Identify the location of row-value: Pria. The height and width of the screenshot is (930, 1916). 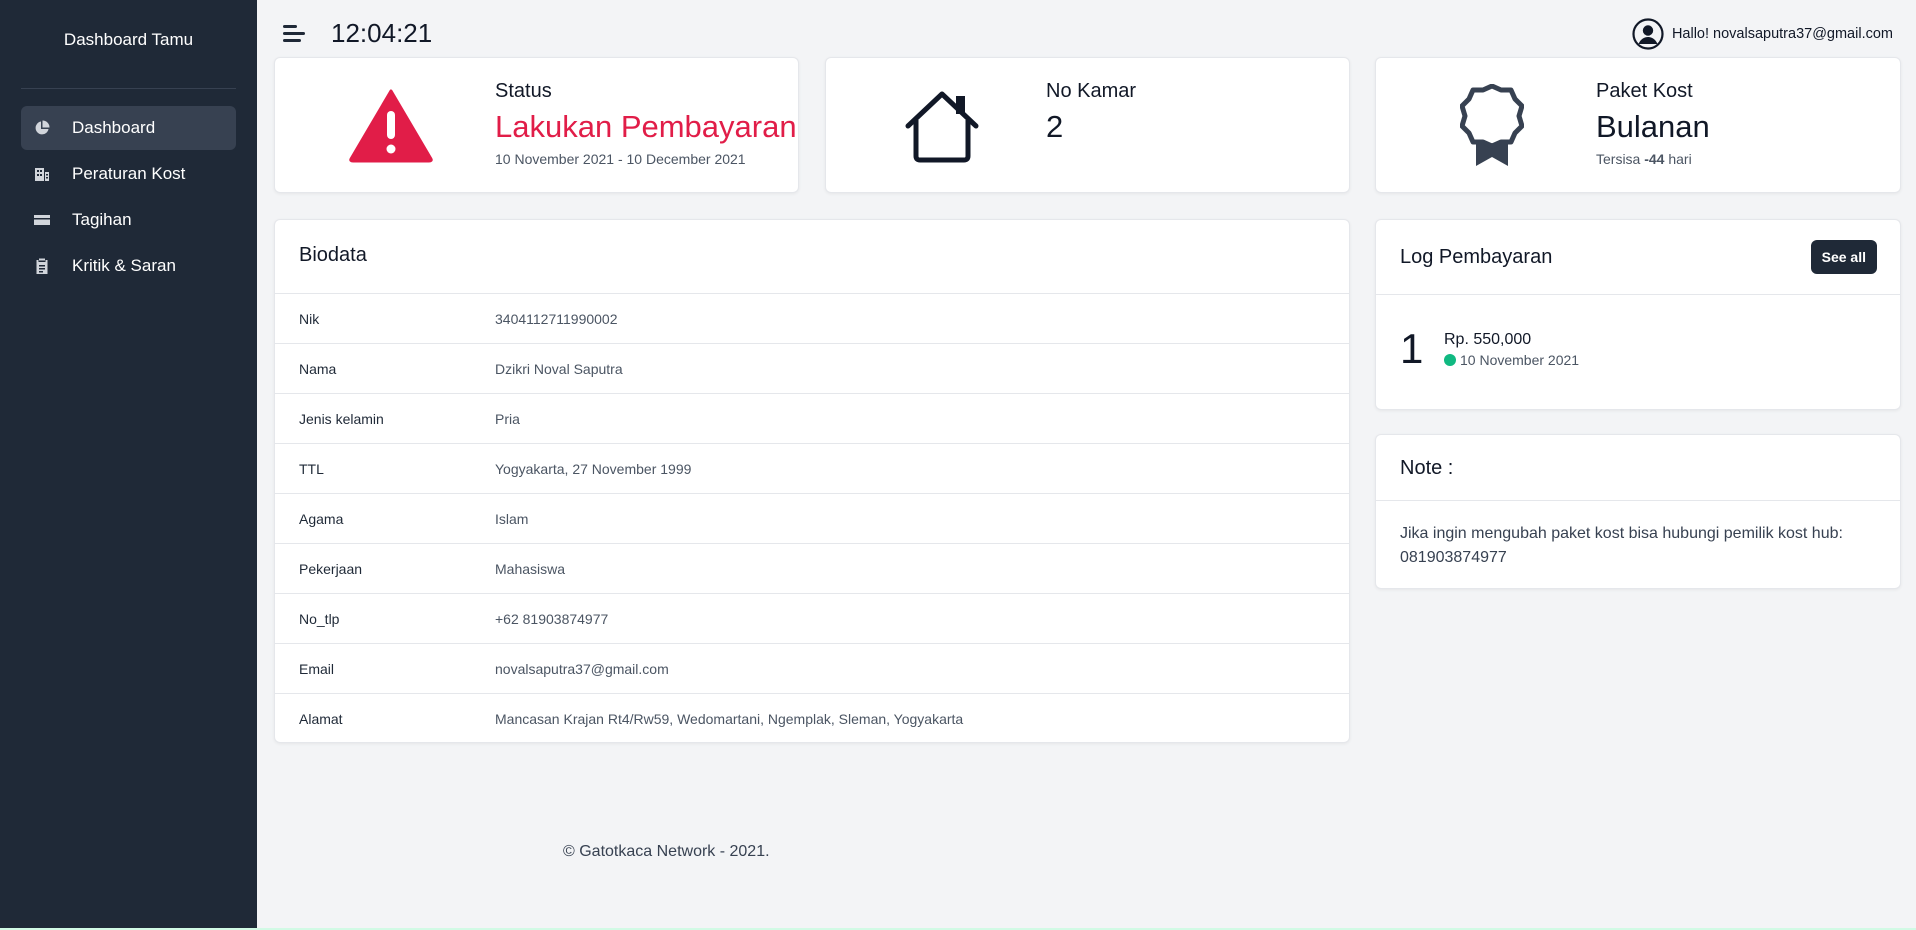
(507, 418).